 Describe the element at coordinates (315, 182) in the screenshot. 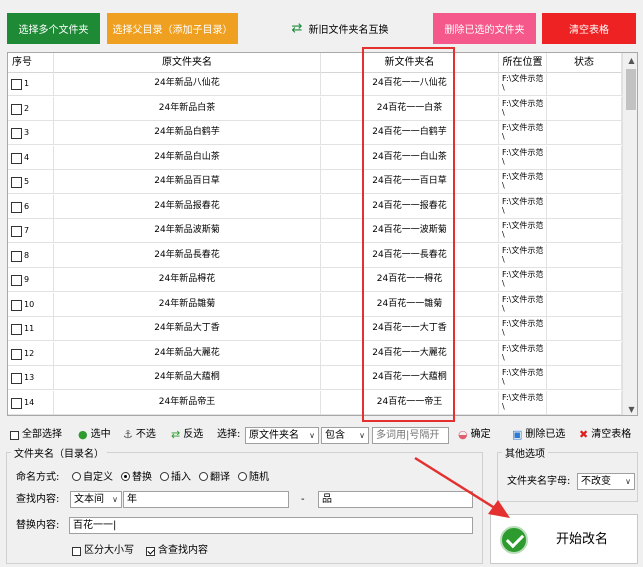

I see `table-row: 5 24年新品百日草 24百花一一百日草 F:\文件示范\` at that location.